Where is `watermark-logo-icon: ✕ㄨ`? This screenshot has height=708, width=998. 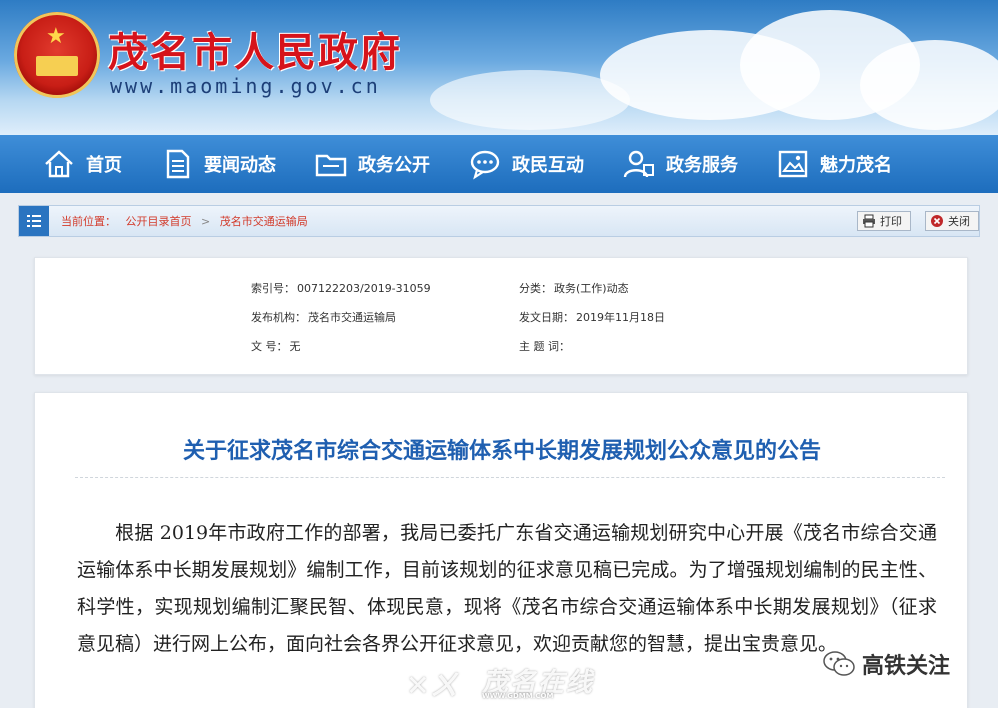 watermark-logo-icon: ✕ㄨ is located at coordinates (432, 685).